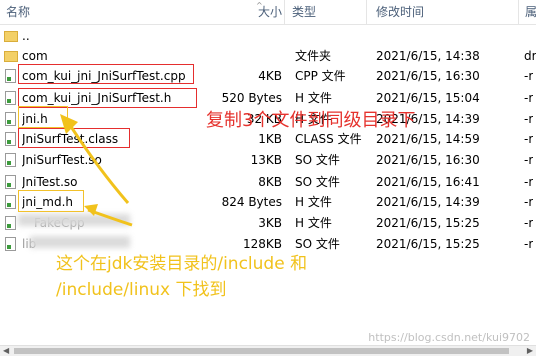  What do you see at coordinates (311, 120) in the screenshot?
I see `copy-files-annotation: 复制3个文件到同级目录下` at bounding box center [311, 120].